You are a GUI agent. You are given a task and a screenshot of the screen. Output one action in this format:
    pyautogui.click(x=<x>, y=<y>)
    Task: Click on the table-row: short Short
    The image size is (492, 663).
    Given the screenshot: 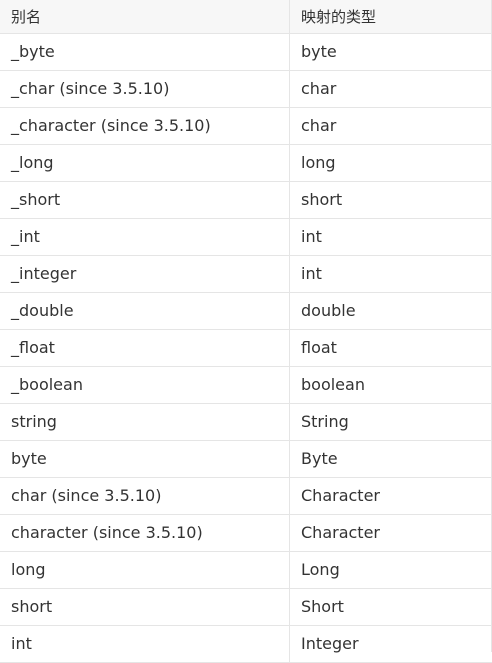 What is the action you would take?
    pyautogui.click(x=246, y=607)
    